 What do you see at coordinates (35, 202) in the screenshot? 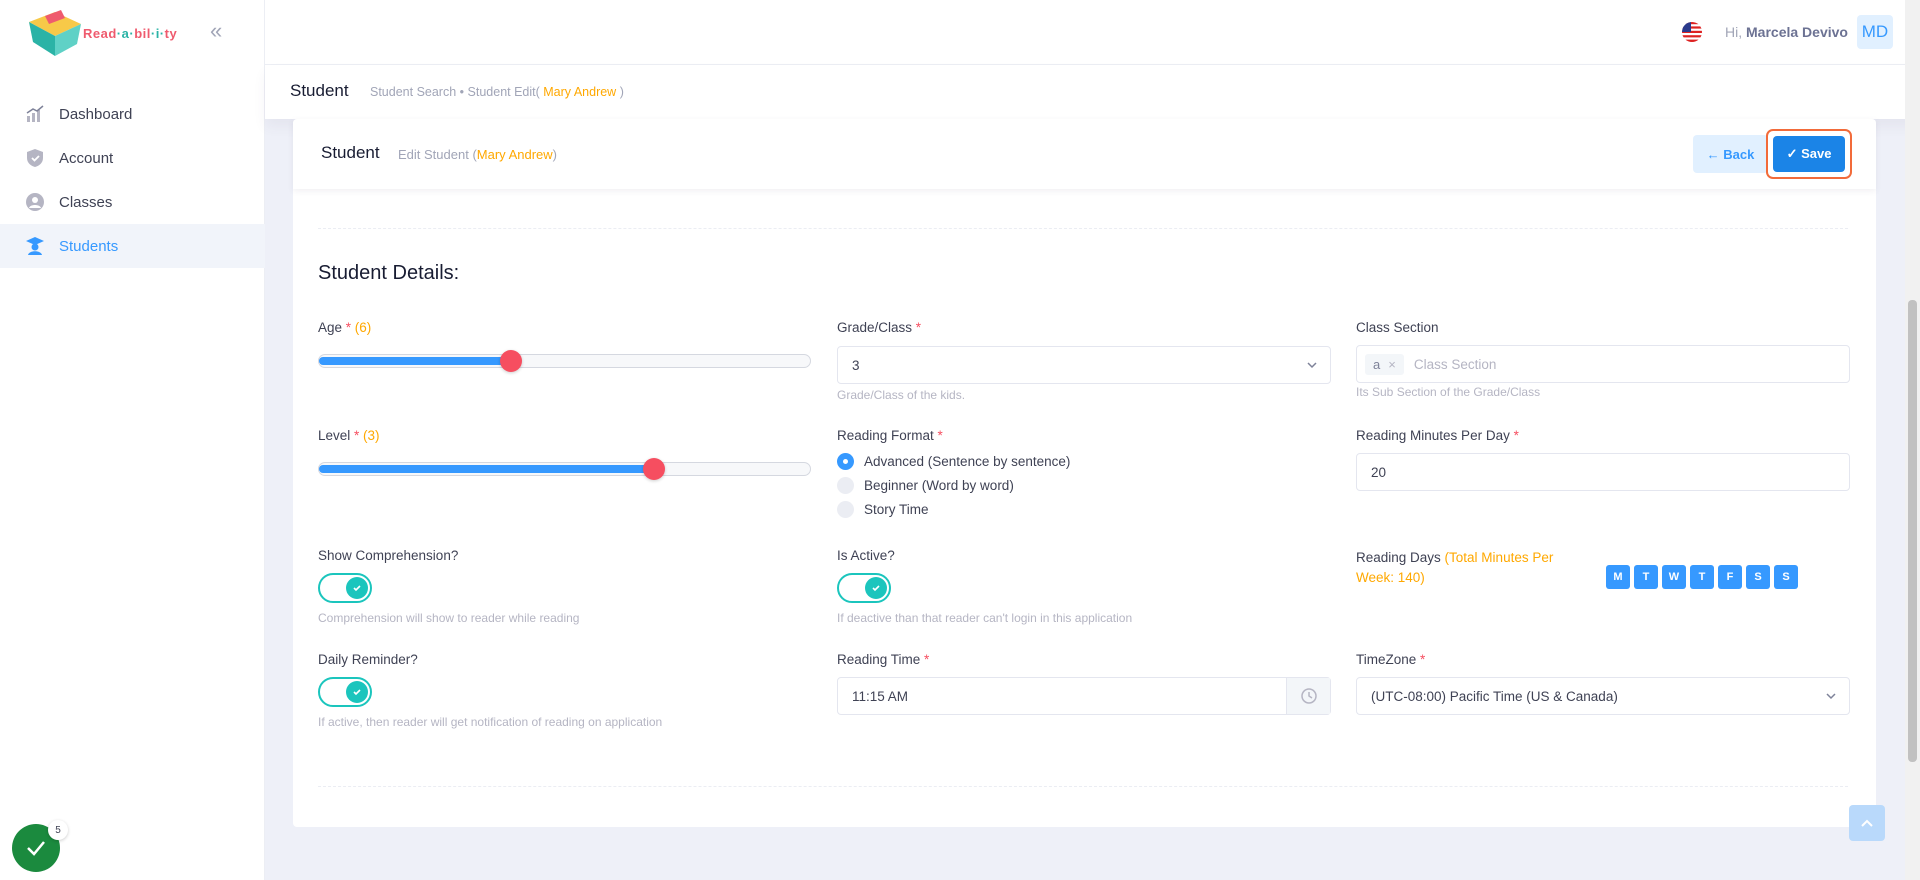
I see `users-circle-icon` at bounding box center [35, 202].